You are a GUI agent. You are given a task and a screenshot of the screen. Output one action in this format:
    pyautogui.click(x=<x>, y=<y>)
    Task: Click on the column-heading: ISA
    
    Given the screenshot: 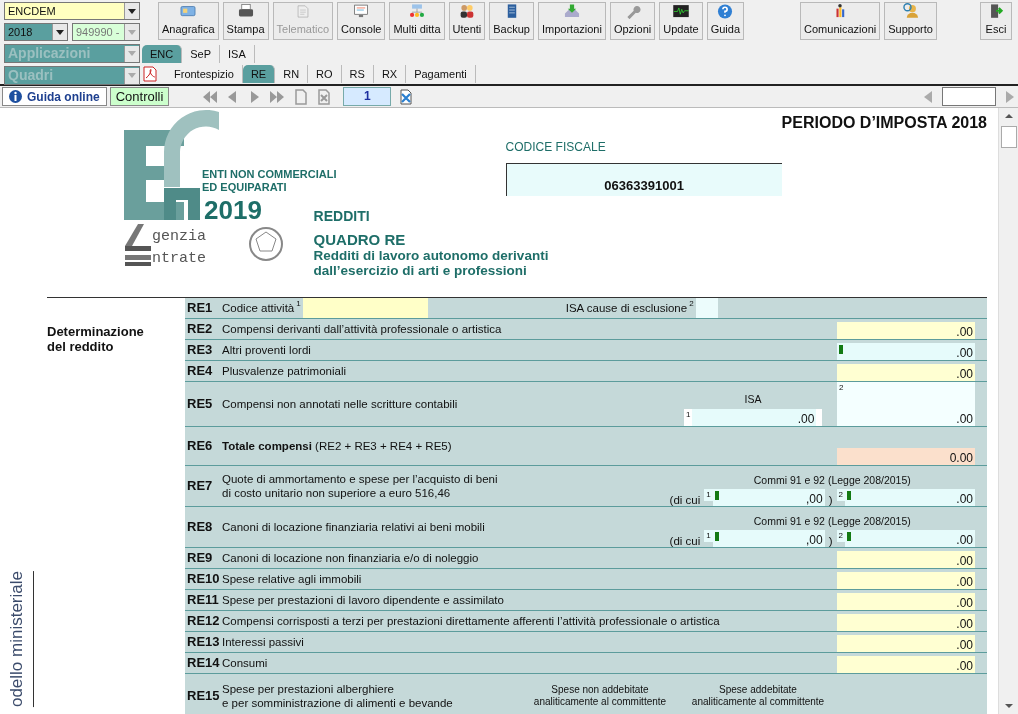 What is the action you would take?
    pyautogui.click(x=753, y=399)
    